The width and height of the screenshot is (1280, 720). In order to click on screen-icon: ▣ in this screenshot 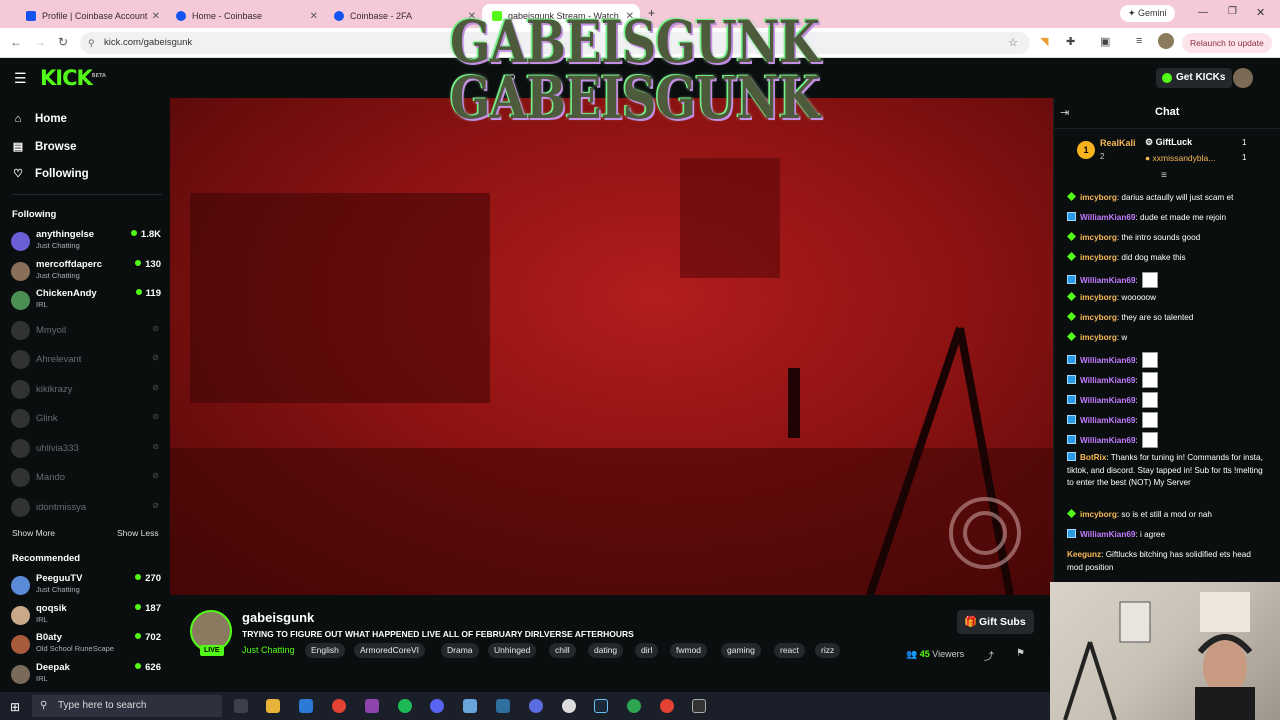, I will do `click(1105, 41)`.